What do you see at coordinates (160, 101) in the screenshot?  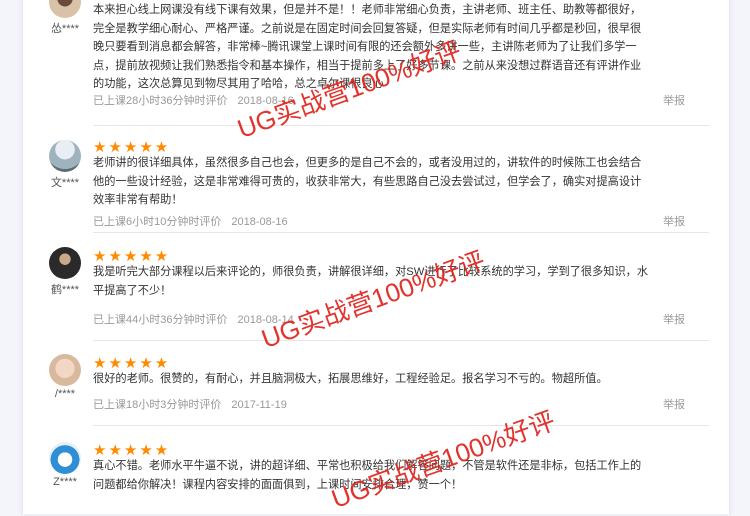 I see `review-duration: 已上课28小时36分钟时评价` at bounding box center [160, 101].